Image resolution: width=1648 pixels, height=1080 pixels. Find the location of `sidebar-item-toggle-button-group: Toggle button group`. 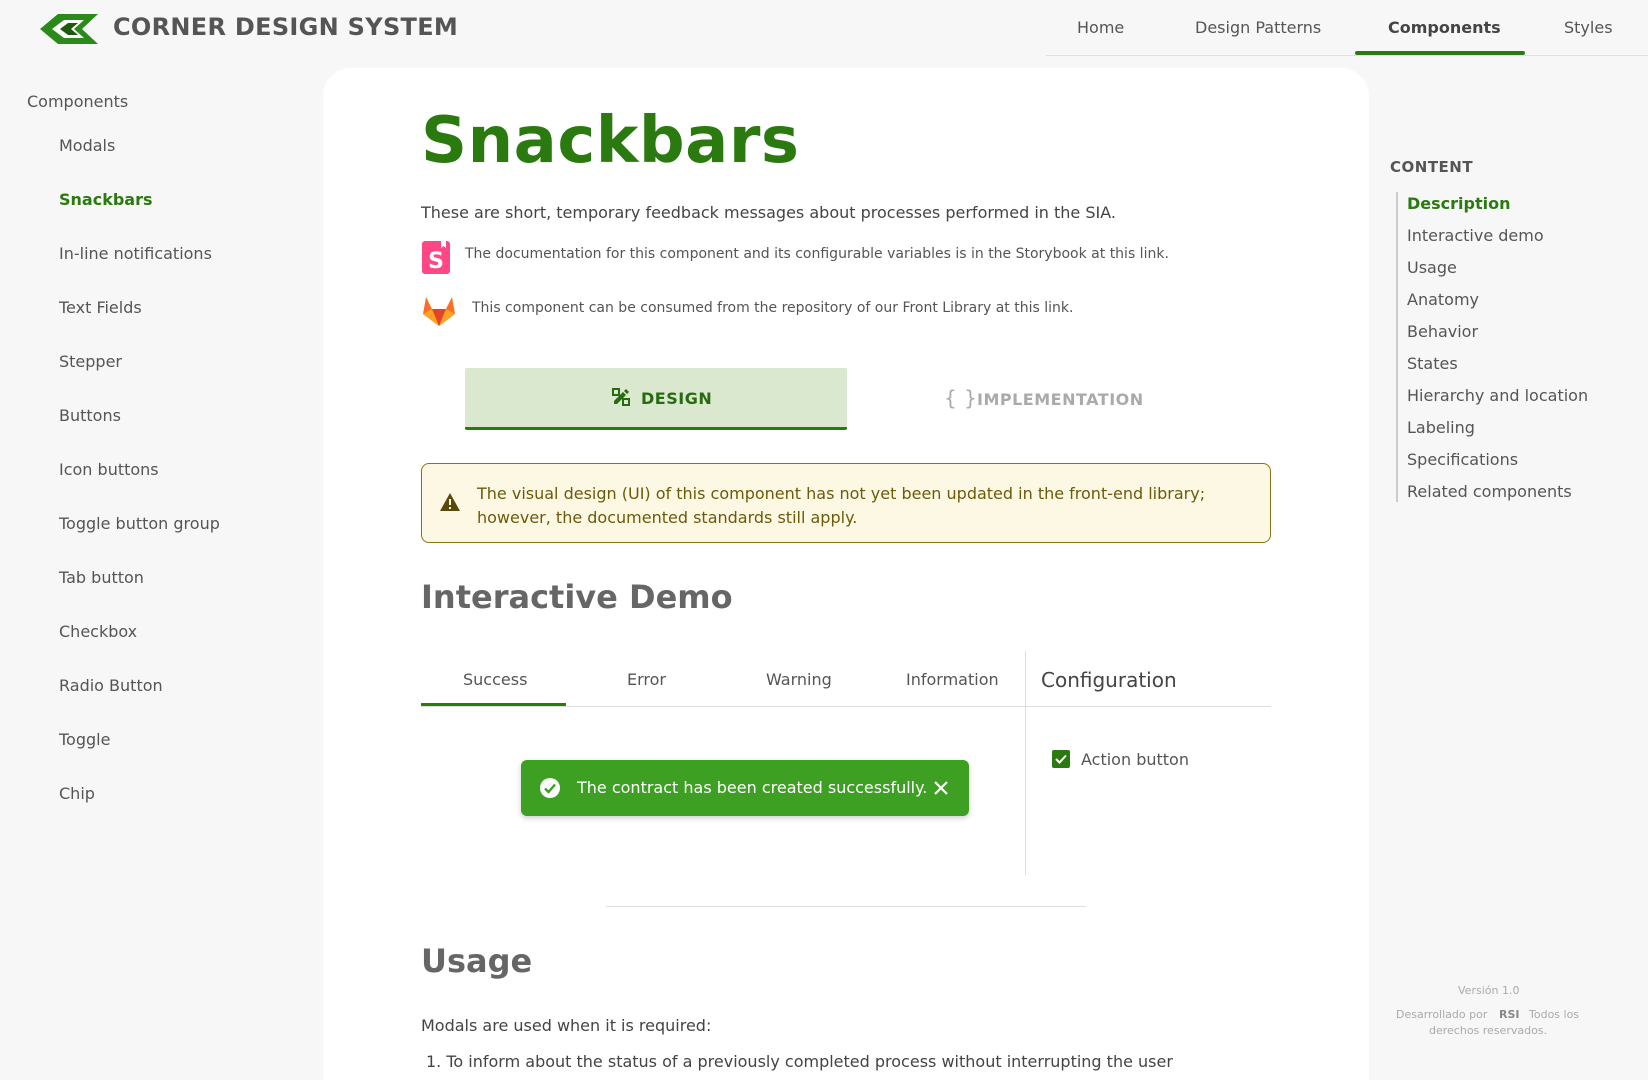

sidebar-item-toggle-button-group: Toggle button group is located at coordinates (139, 523).